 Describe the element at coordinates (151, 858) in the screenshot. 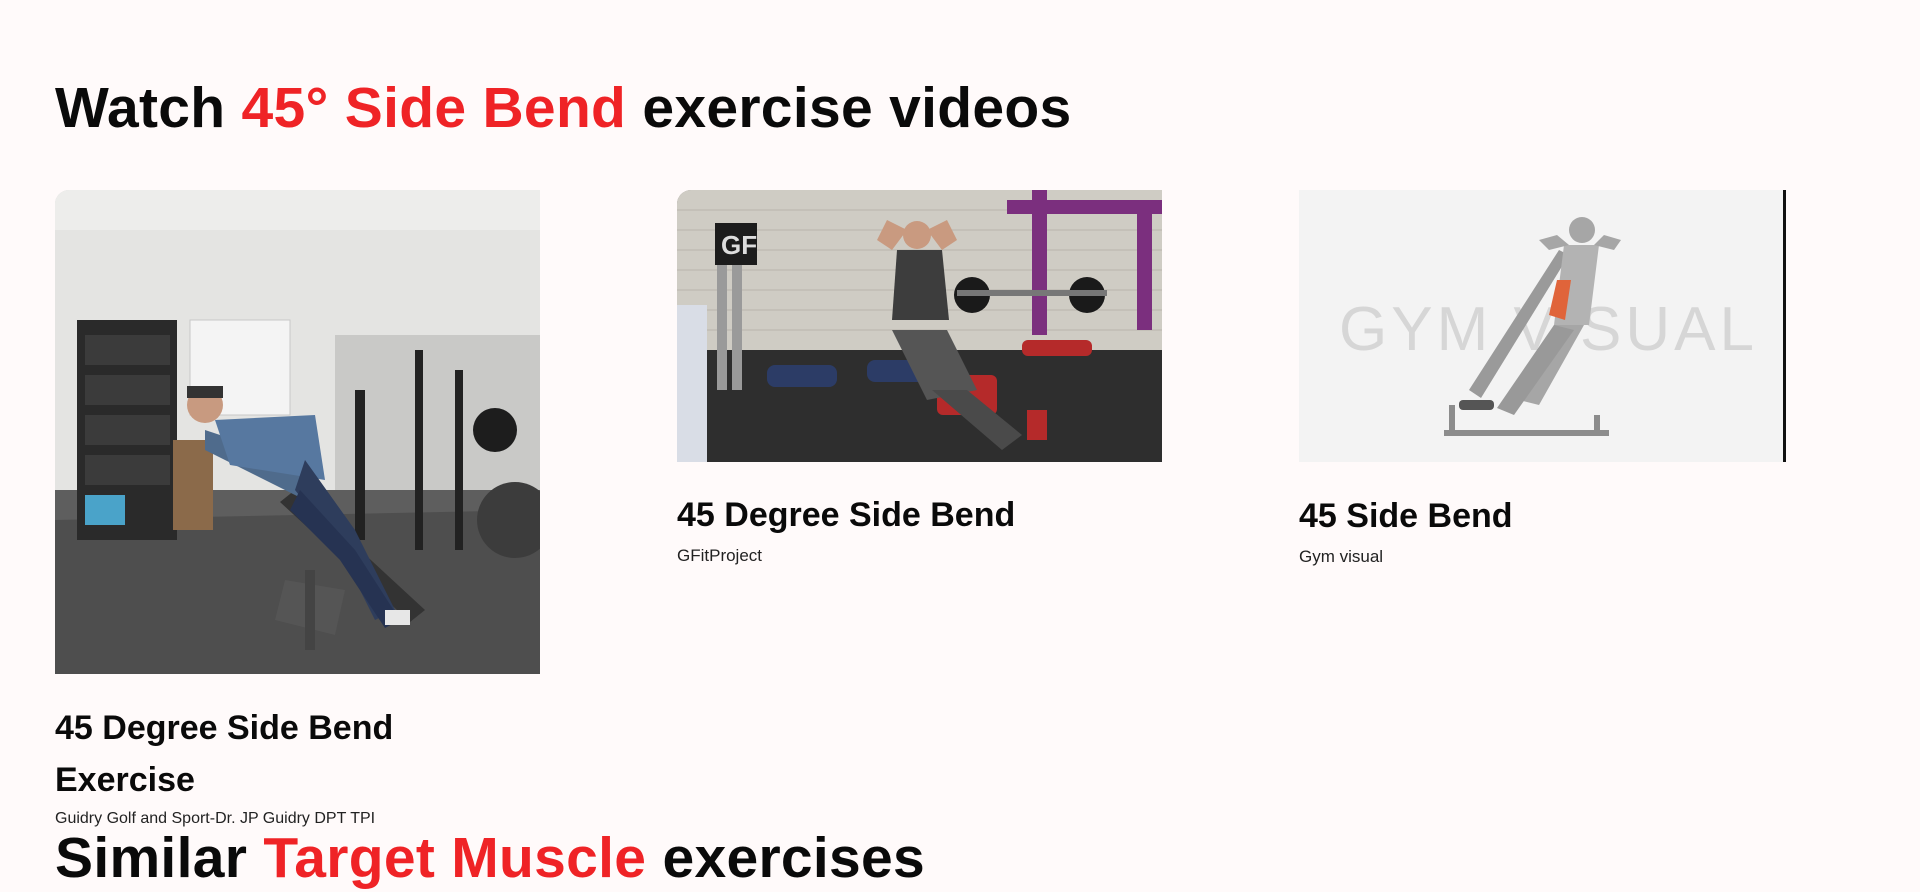

I see `heading-prefix: Similar` at that location.